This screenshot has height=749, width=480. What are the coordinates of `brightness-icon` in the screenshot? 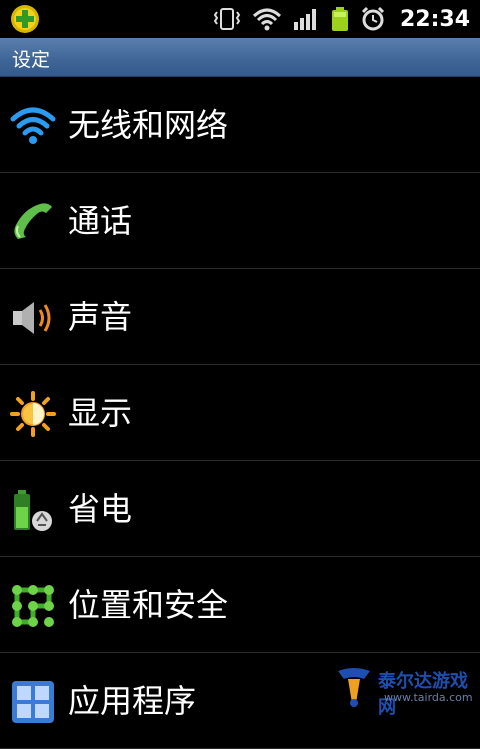 It's located at (33, 414).